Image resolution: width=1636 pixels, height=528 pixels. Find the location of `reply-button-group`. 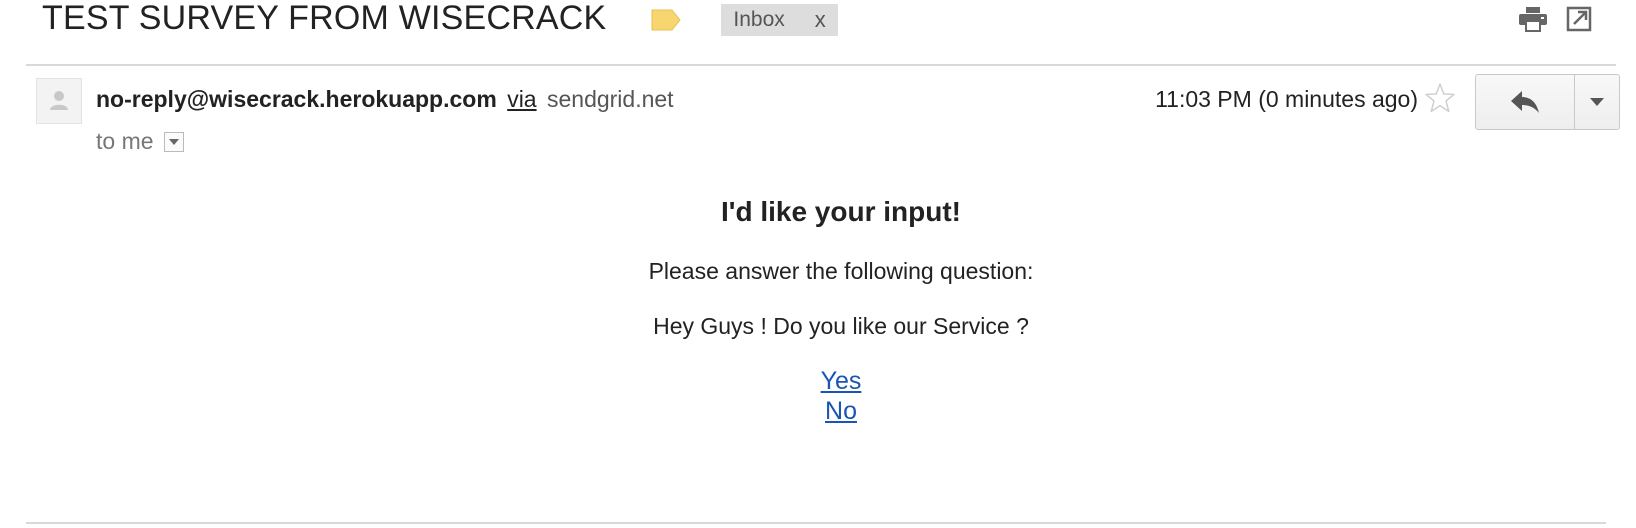

reply-button-group is located at coordinates (1547, 102).